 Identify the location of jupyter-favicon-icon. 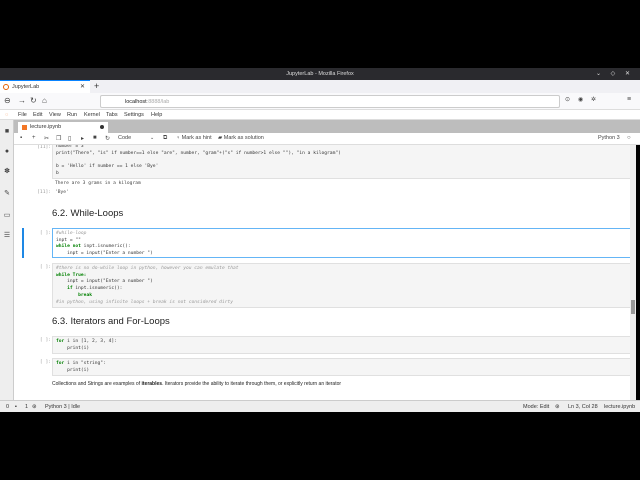
(6, 87).